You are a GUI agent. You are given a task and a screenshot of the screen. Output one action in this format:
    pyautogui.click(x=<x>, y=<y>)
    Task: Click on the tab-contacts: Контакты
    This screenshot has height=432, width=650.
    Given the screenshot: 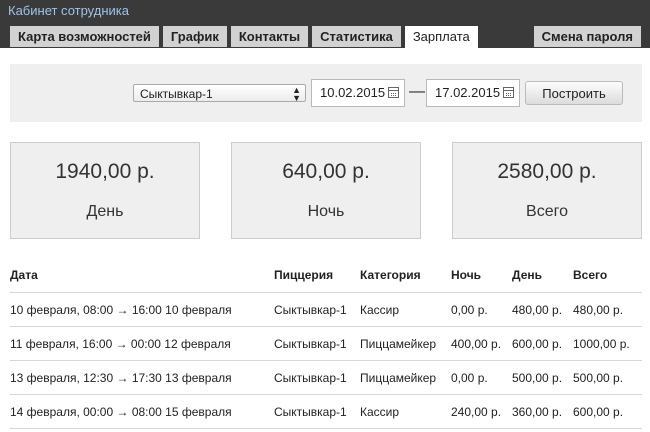 What is the action you would take?
    pyautogui.click(x=269, y=36)
    